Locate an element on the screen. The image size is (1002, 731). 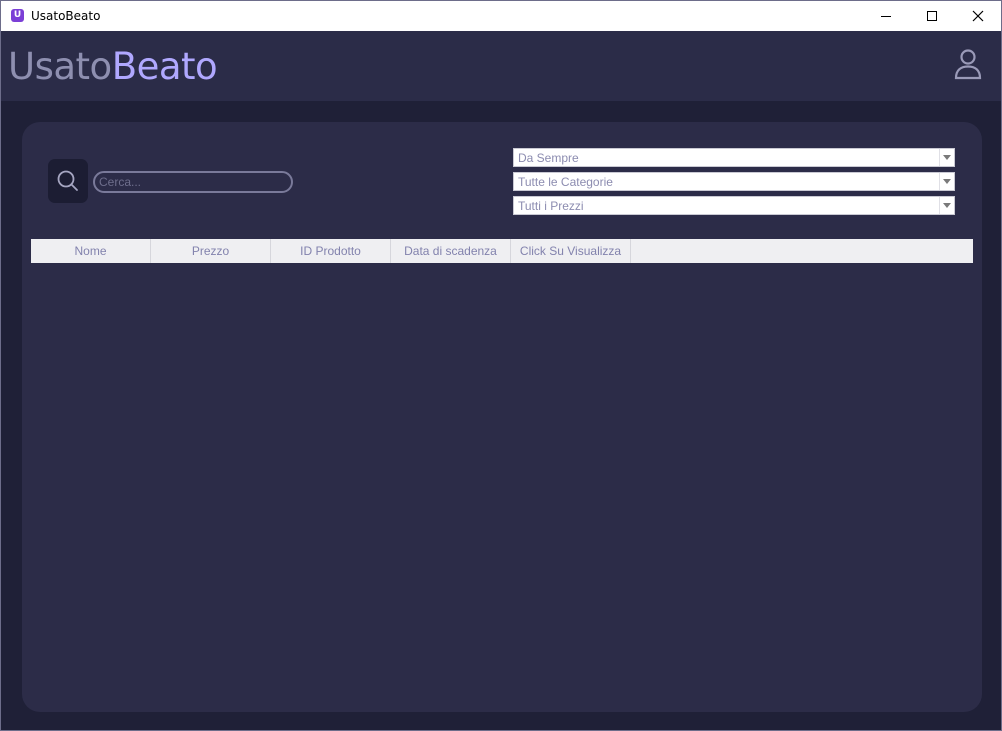
close-button is located at coordinates (978, 16).